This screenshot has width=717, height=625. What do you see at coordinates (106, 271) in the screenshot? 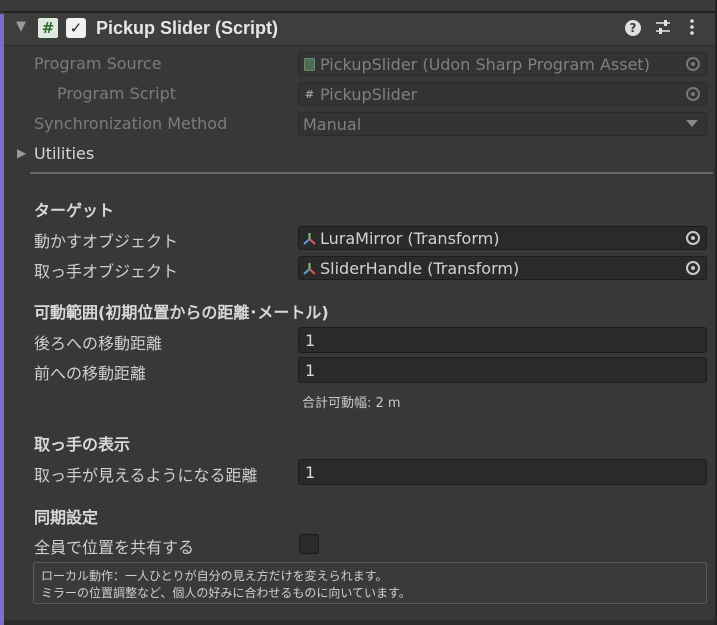
I see `handle-object-label: 取っ手オブジェクト` at bounding box center [106, 271].